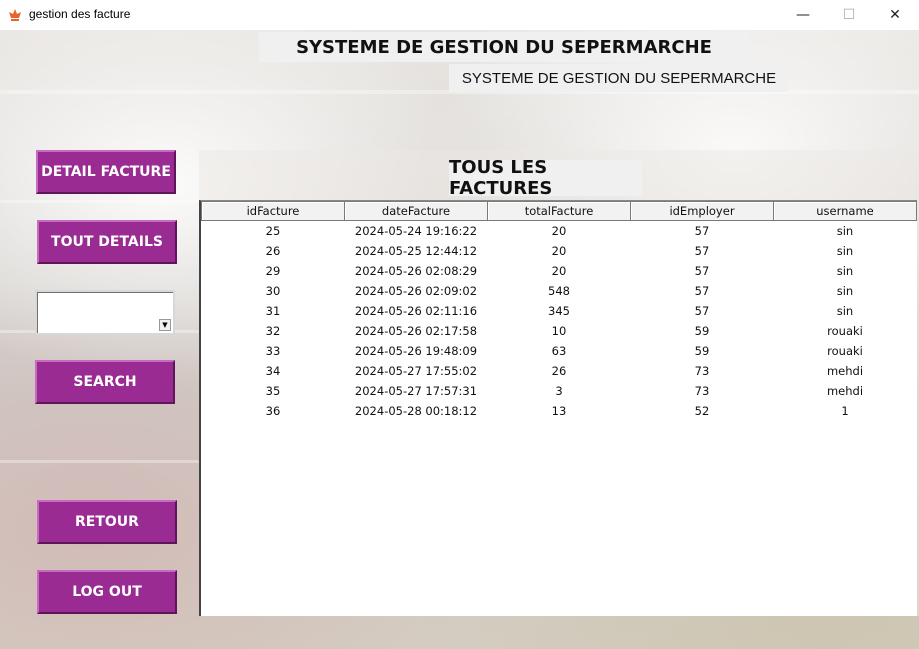 This screenshot has width=919, height=649. What do you see at coordinates (849, 15) in the screenshot?
I see `maximize-button: ☐` at bounding box center [849, 15].